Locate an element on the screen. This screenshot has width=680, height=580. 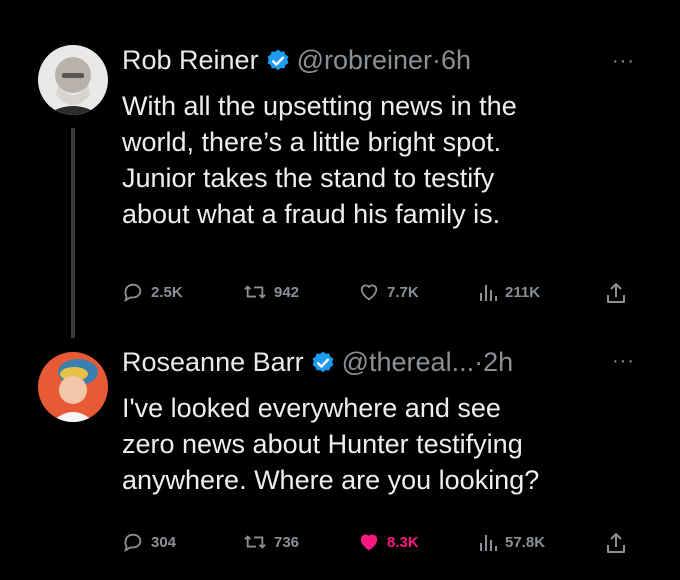
tweet-header: Roseanne Barr @thereal... ·2h is located at coordinates (317, 362).